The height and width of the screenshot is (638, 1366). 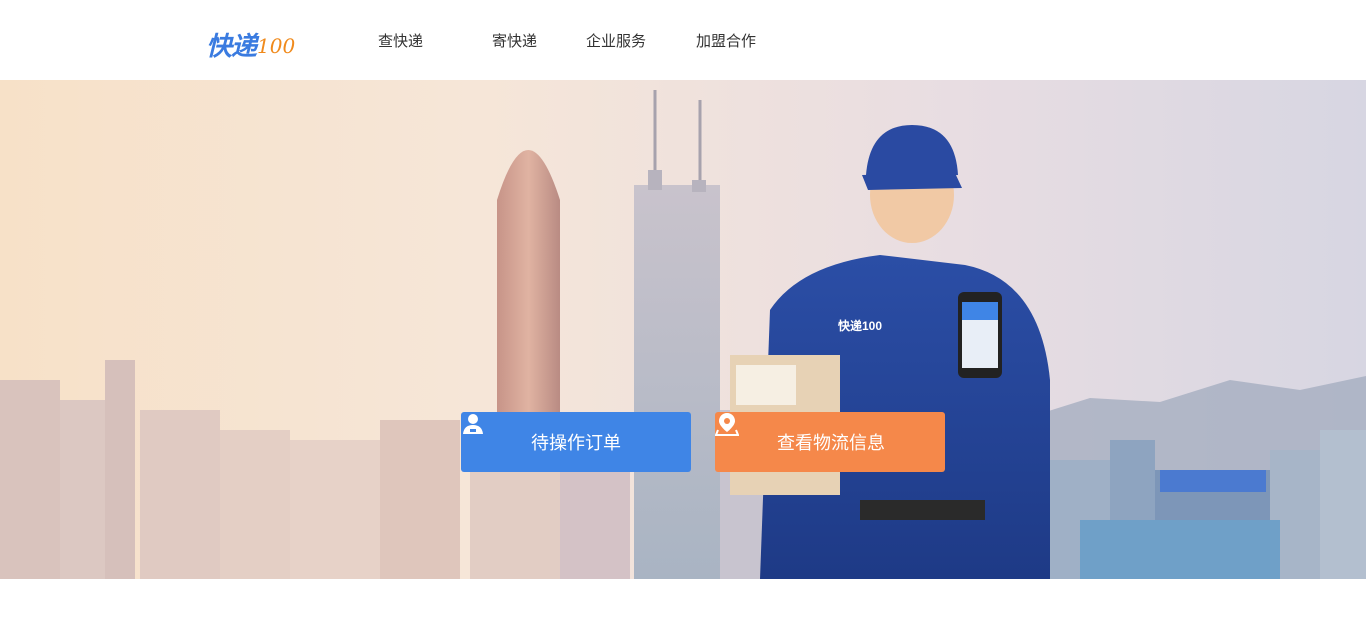 I want to click on nav-item-franchise: 加盟合作, so click(x=726, y=41).